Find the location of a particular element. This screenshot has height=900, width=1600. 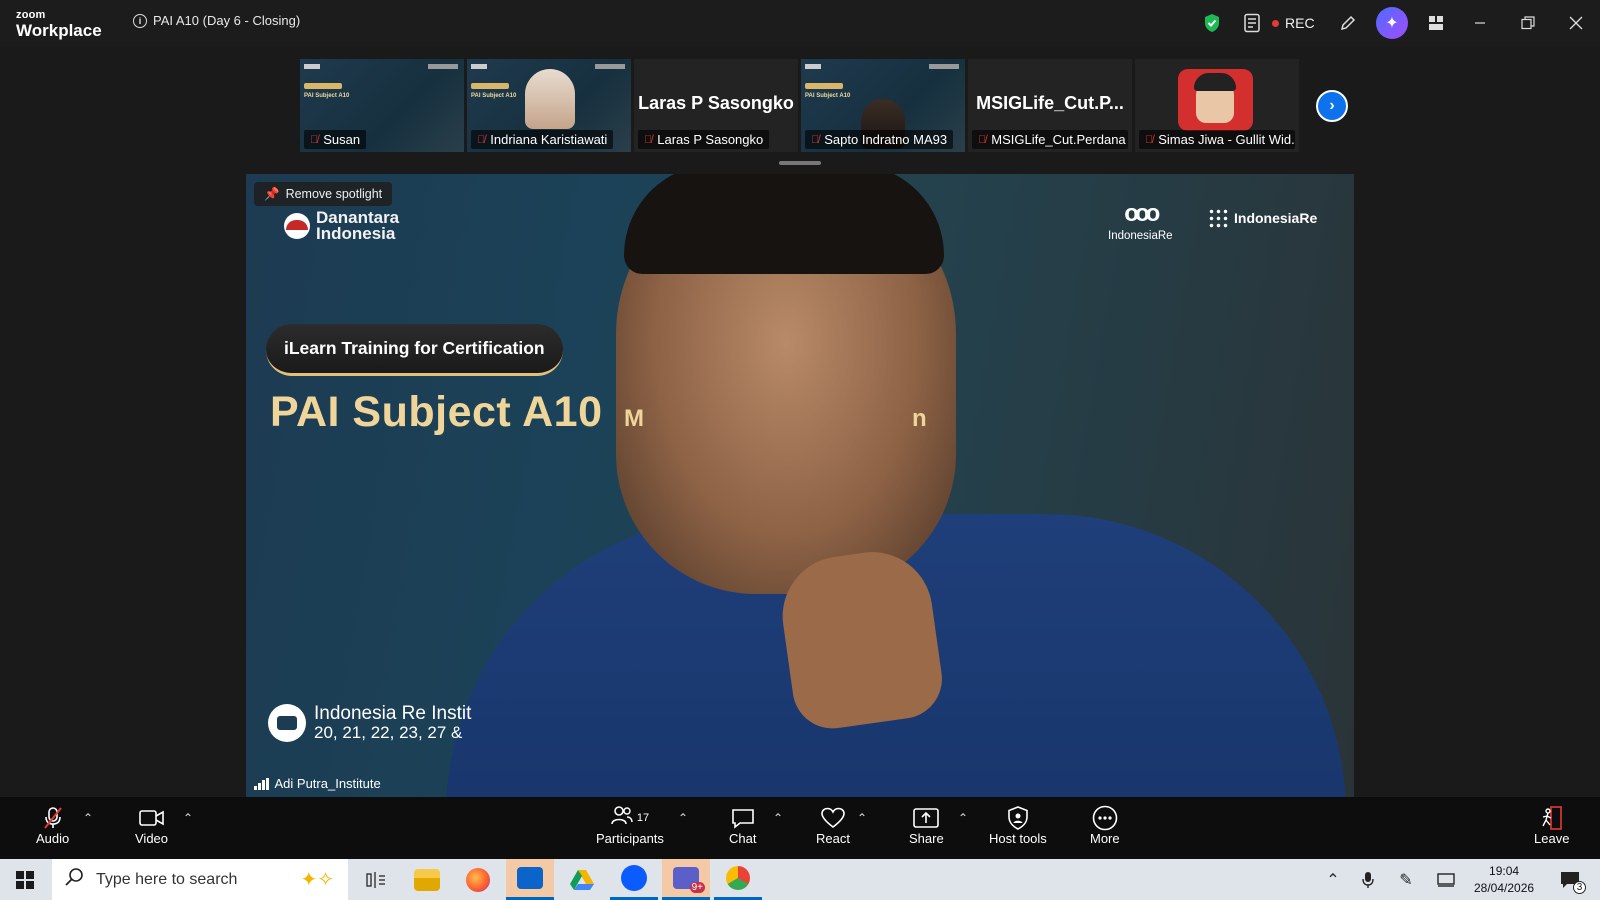

participant-tile: PAI Subject A10 🎙̸ Indriana Karistiawati is located at coordinates (549, 105).